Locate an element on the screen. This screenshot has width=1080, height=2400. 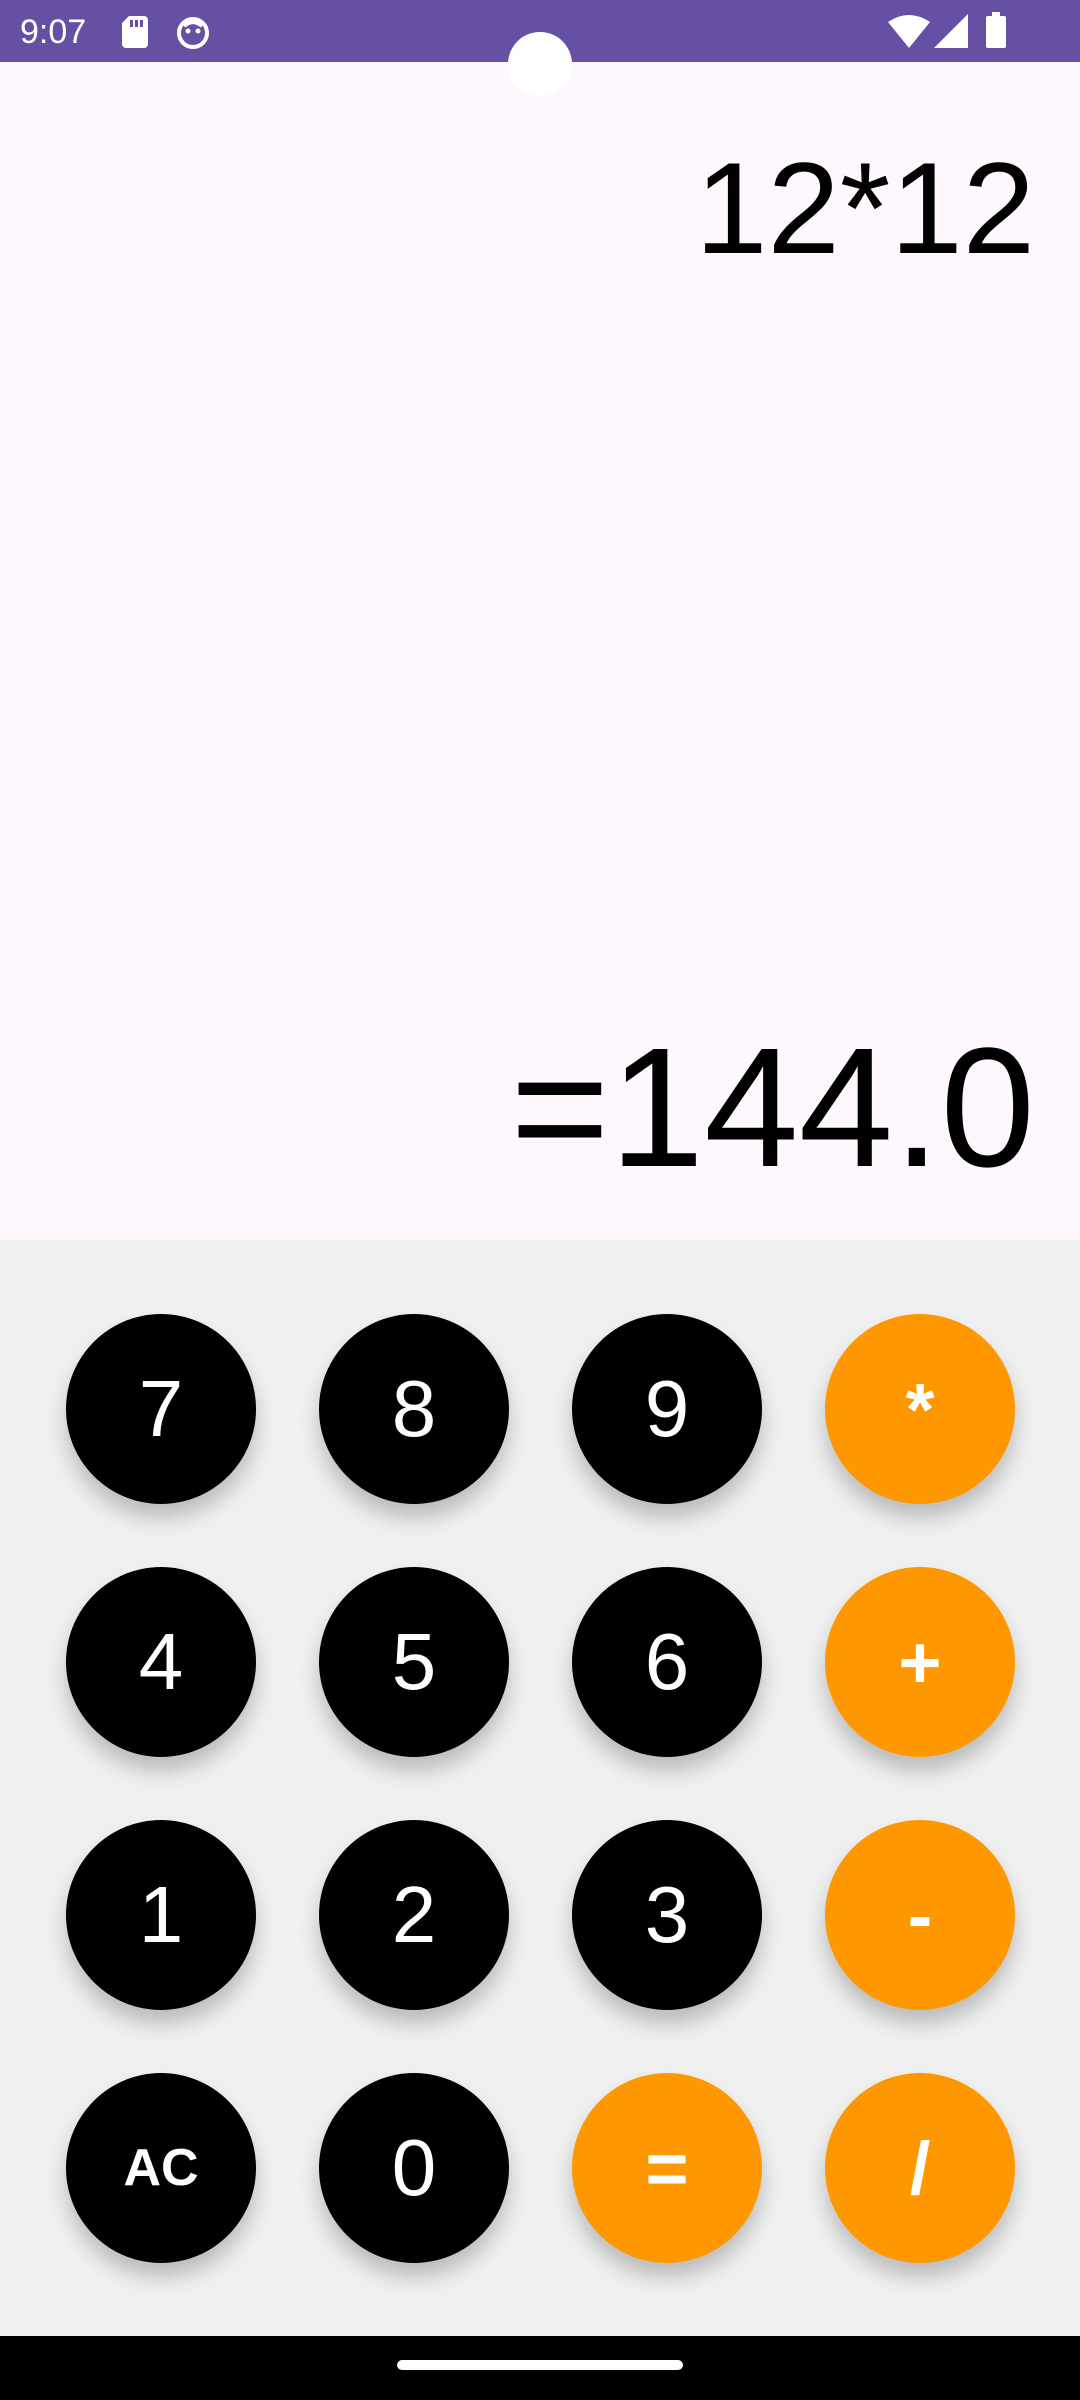
key-6-button: 6 is located at coordinates (667, 1662).